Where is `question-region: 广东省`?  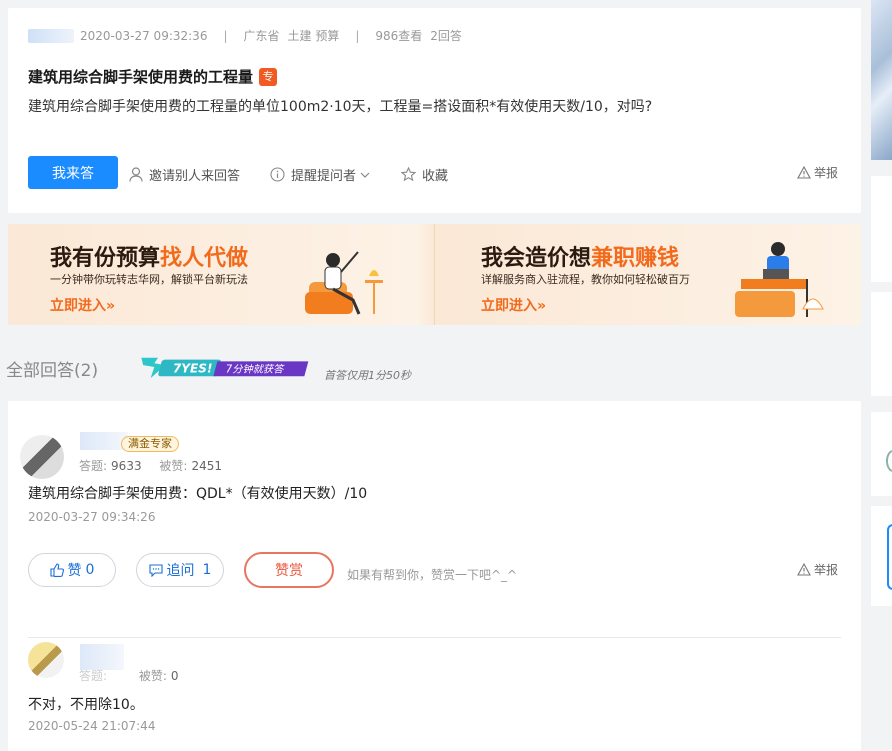
question-region: 广东省 is located at coordinates (261, 36).